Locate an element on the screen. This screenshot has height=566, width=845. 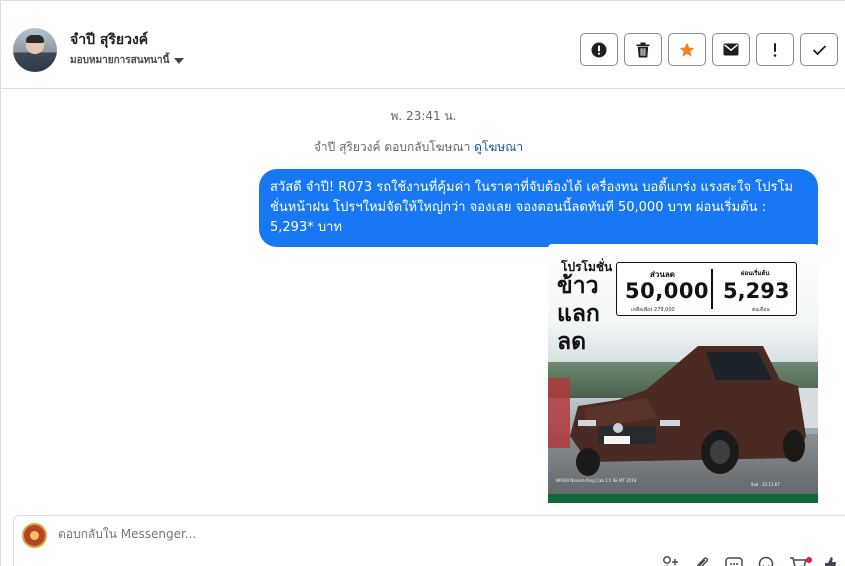
trash-icon is located at coordinates (643, 49).